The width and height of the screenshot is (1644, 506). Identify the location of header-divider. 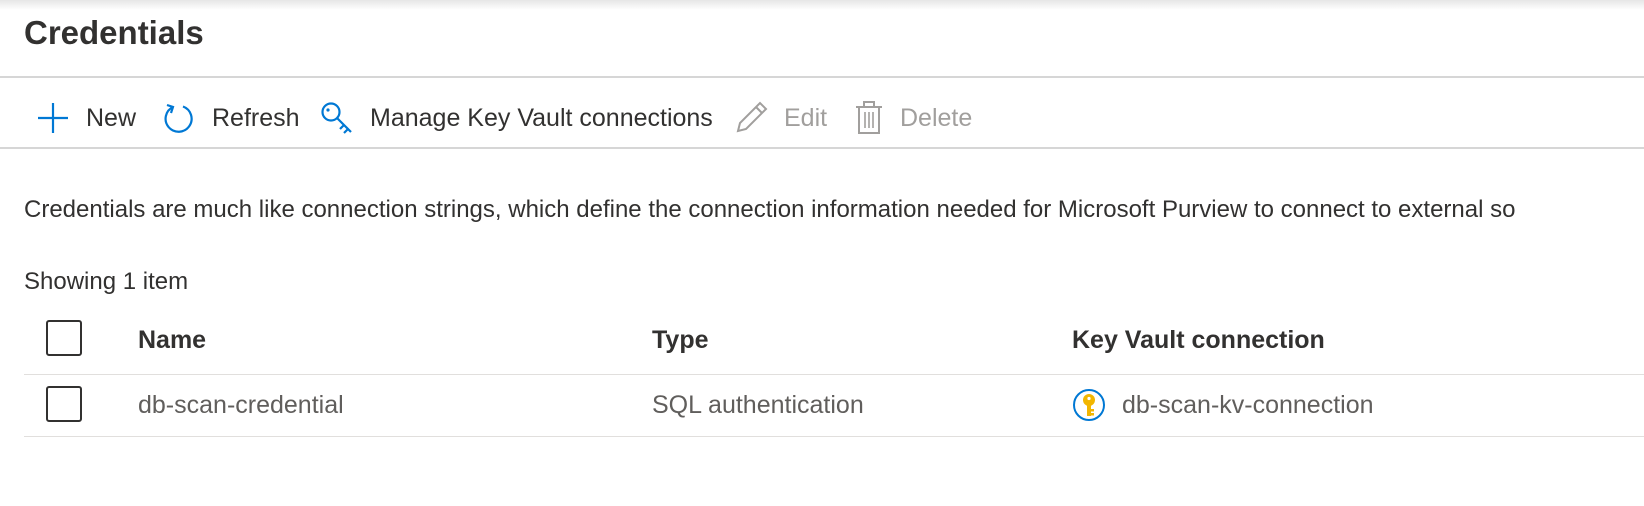
(822, 77).